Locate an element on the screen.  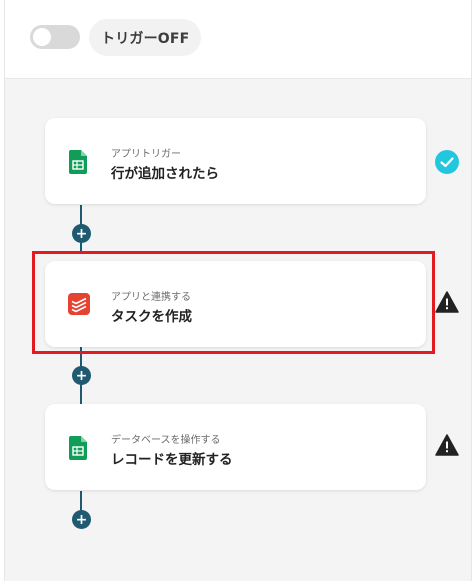
step-type-label: データベースを操作する is located at coordinates (166, 440).